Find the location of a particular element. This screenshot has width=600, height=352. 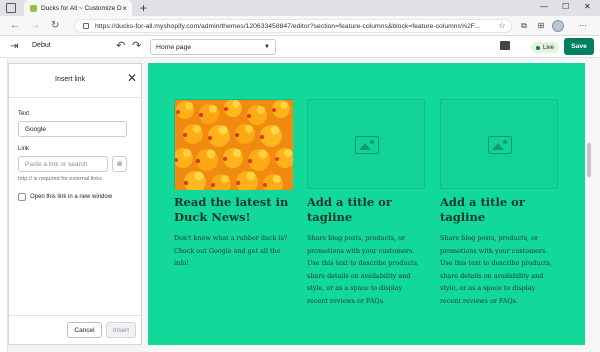

clear-link-icon: ⊗ is located at coordinates (119, 164).